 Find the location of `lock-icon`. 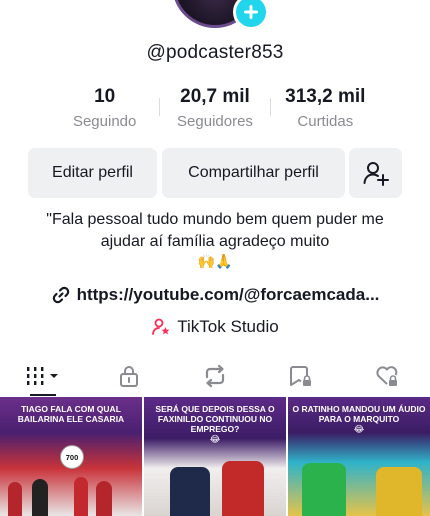

lock-icon is located at coordinates (129, 376).